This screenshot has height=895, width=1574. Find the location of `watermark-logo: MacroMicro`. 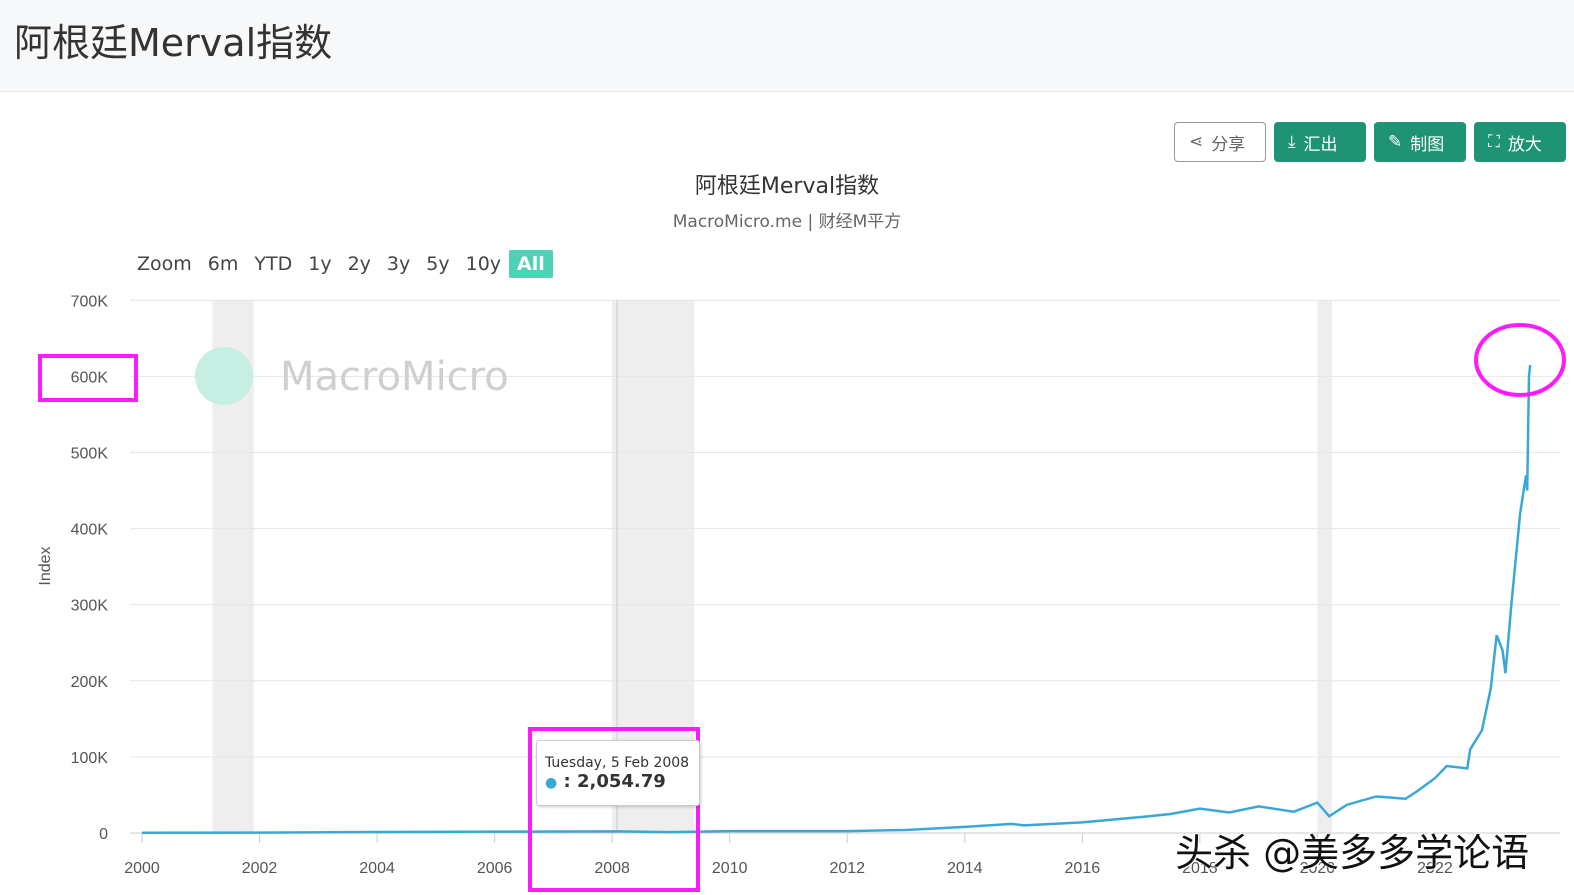

watermark-logo: MacroMicro is located at coordinates (394, 377).